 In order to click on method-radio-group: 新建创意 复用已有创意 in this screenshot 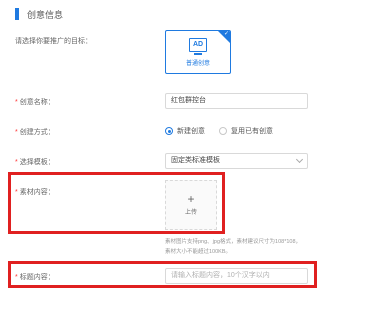, I will do `click(226, 131)`.